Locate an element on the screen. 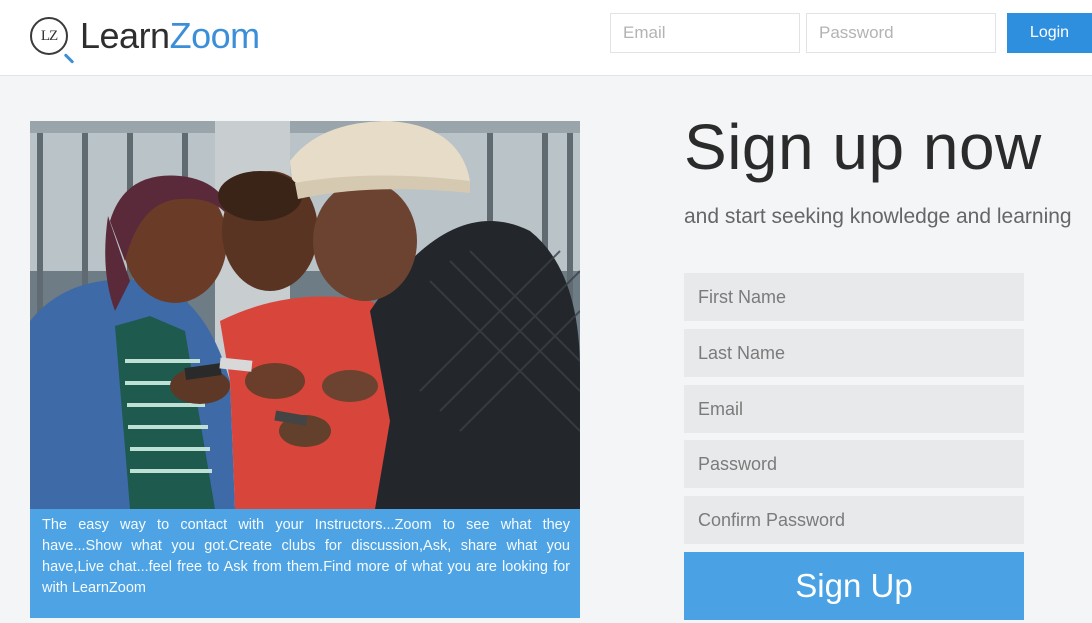 This screenshot has width=1092, height=623. top-navbar: LZ LearnZoom Login is located at coordinates (546, 38).